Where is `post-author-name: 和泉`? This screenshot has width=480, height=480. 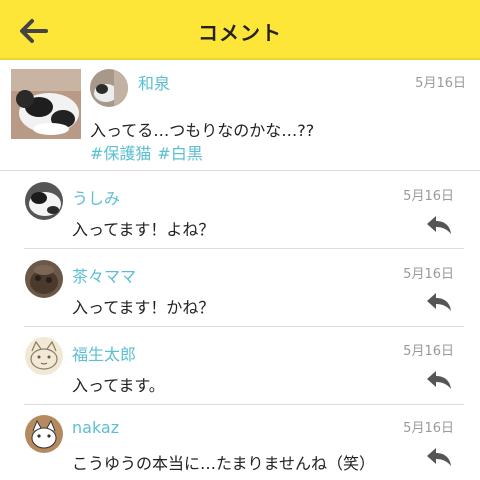
post-author-name: 和泉 is located at coordinates (154, 82).